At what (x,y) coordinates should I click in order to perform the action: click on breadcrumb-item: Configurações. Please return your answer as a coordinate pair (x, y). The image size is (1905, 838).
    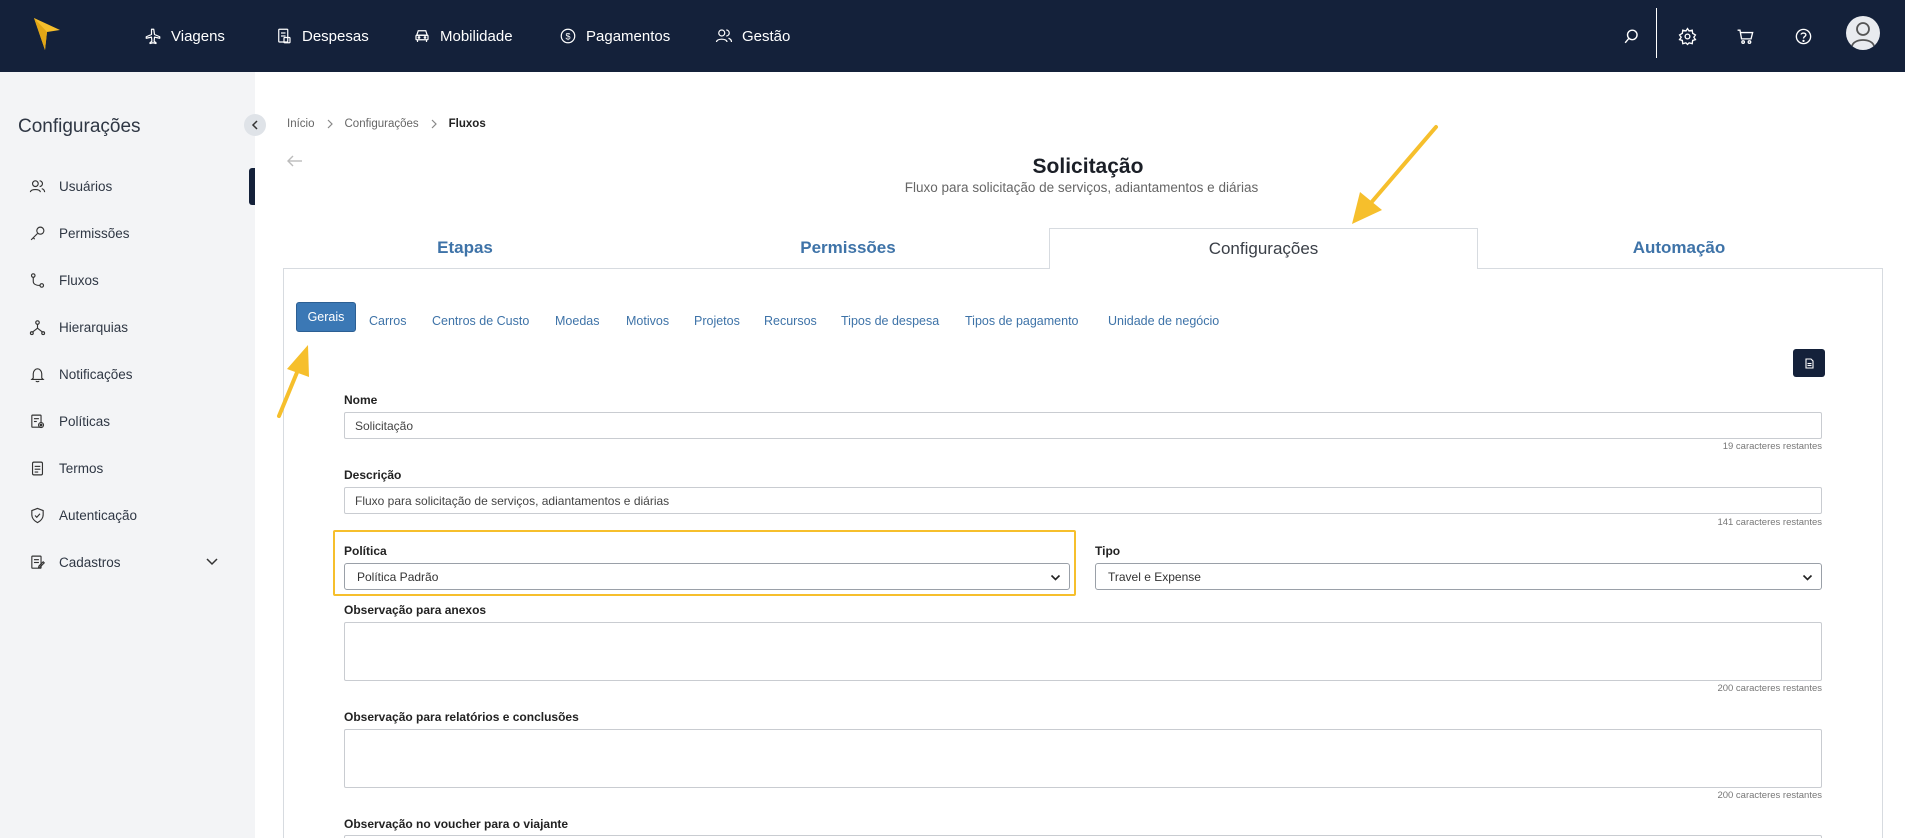
    Looking at the image, I should click on (382, 124).